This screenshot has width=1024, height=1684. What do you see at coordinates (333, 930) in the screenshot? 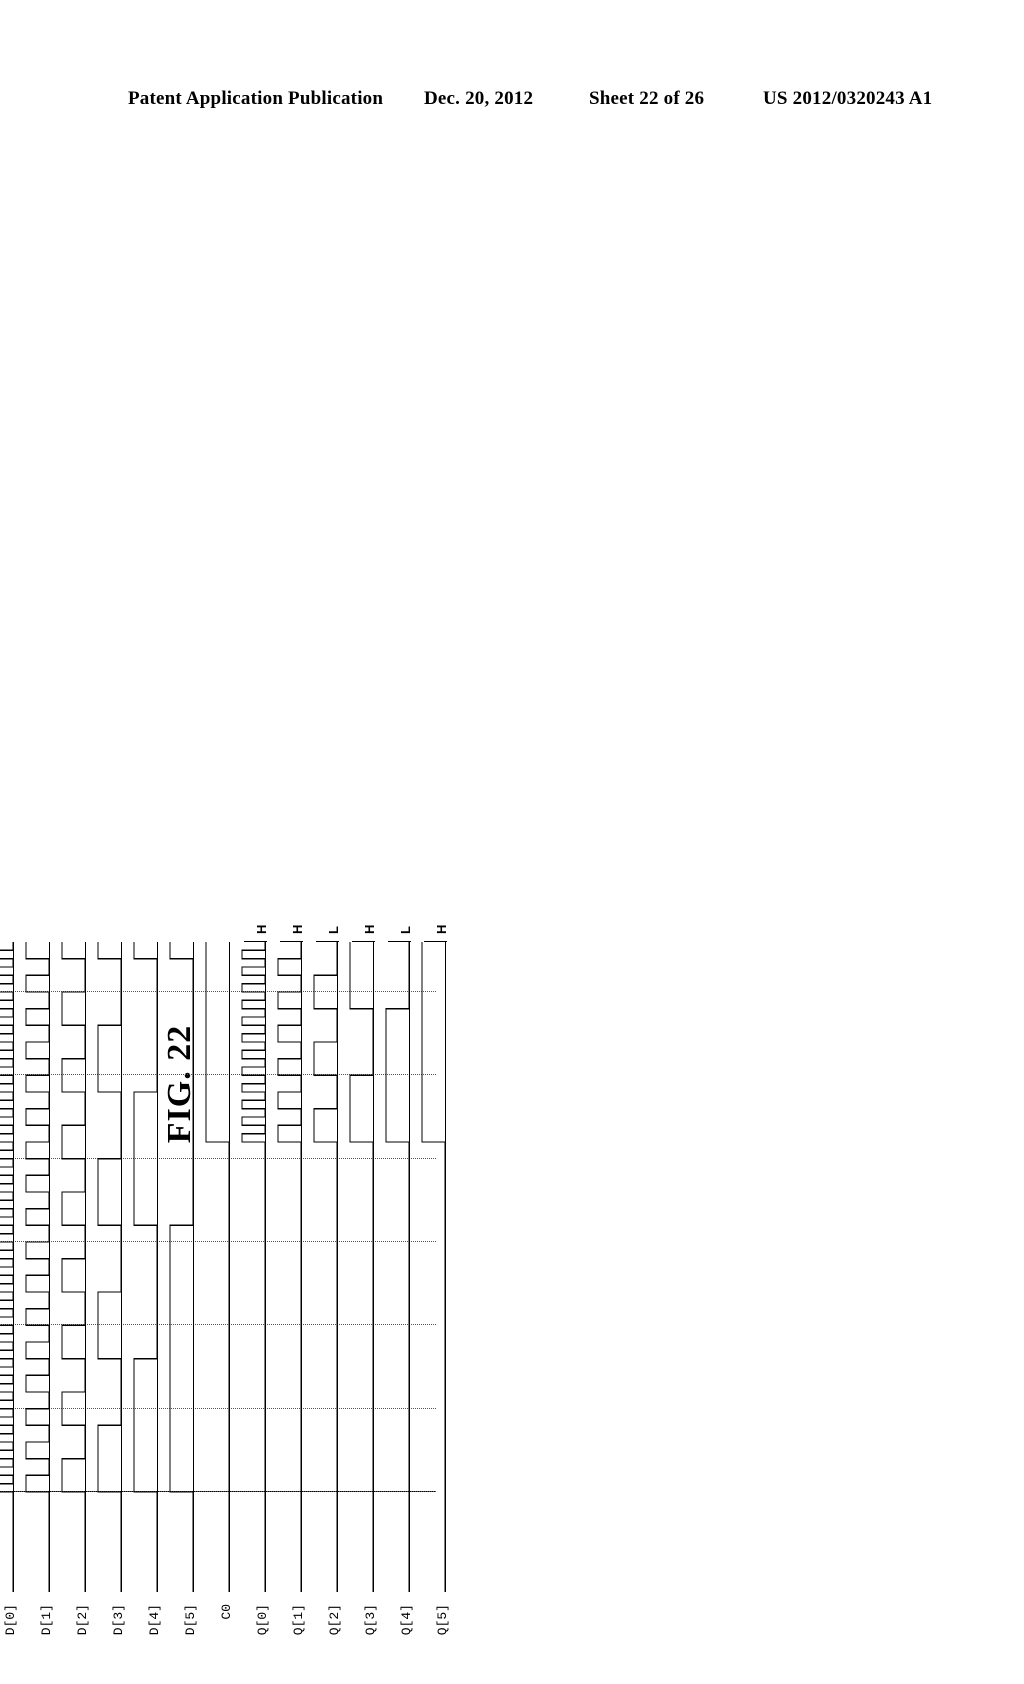
I see `end-state-q2: L` at bounding box center [333, 930].